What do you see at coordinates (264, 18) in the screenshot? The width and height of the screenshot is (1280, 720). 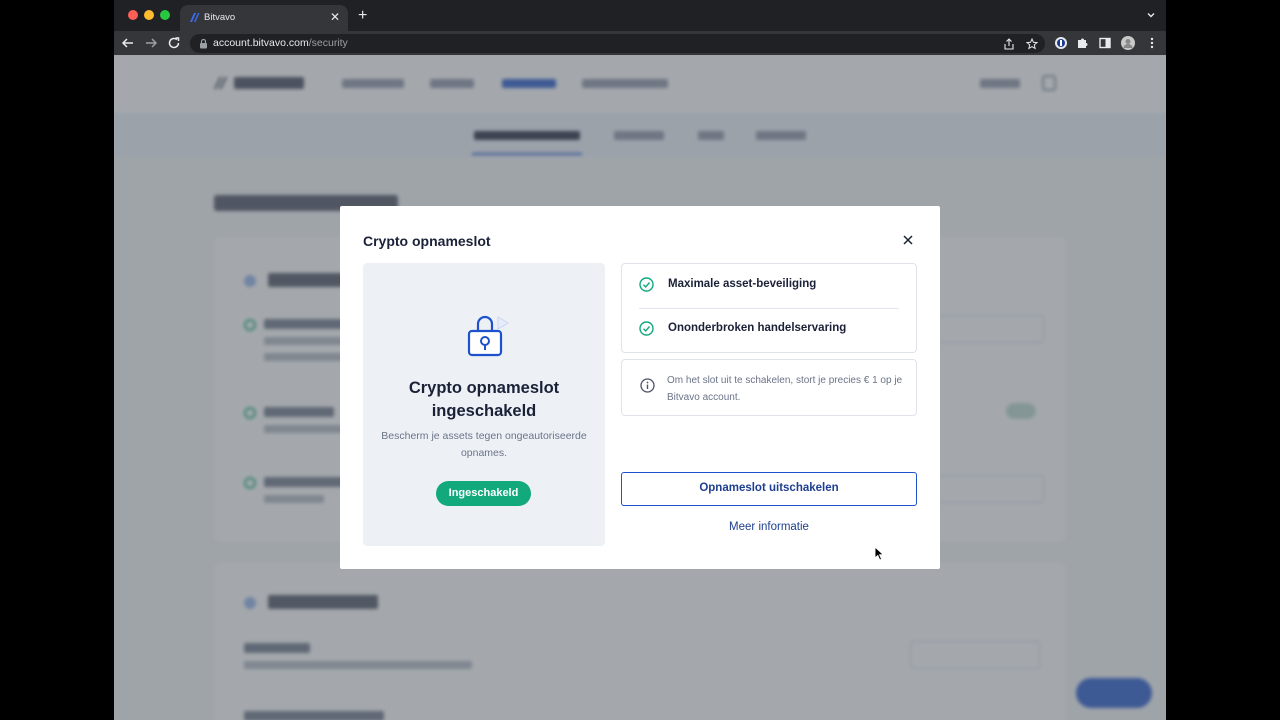 I see `browser-tab: Bitvavo ✕` at bounding box center [264, 18].